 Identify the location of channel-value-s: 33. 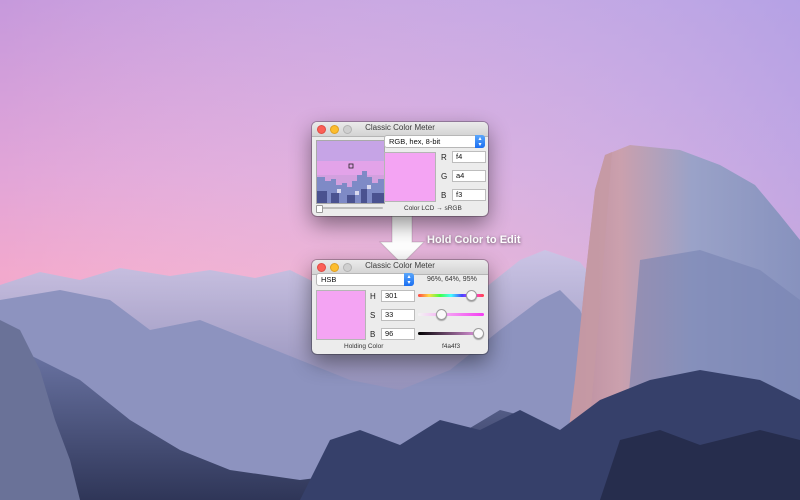
(398, 315).